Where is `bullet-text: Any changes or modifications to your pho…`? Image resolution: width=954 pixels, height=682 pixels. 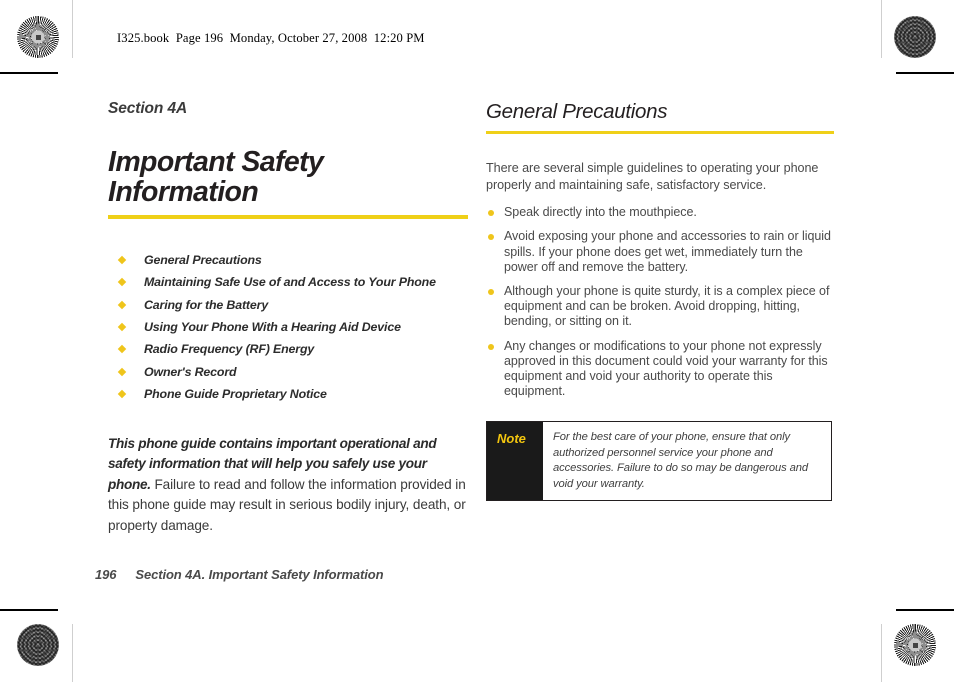 bullet-text: Any changes or modifications to your pho… is located at coordinates (666, 368).